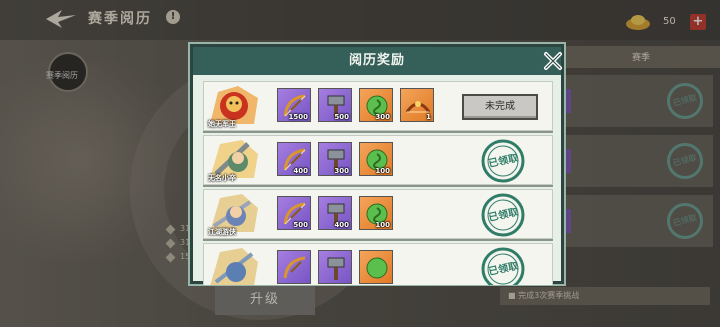  Describe the element at coordinates (417, 105) in the screenshot. I see `reward-item: 1` at that location.